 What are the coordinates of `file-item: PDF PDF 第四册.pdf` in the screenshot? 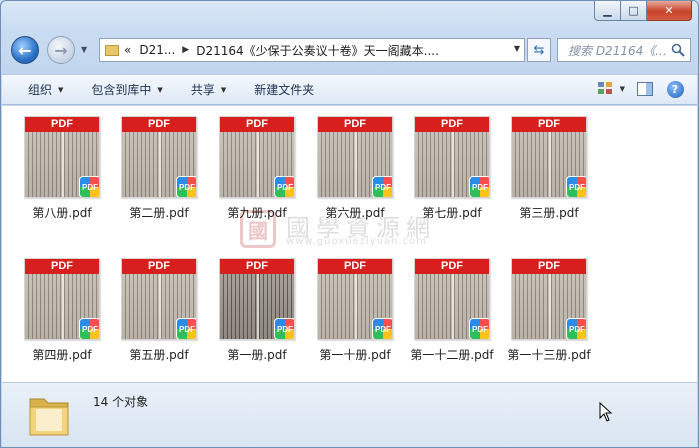 It's located at (62, 310).